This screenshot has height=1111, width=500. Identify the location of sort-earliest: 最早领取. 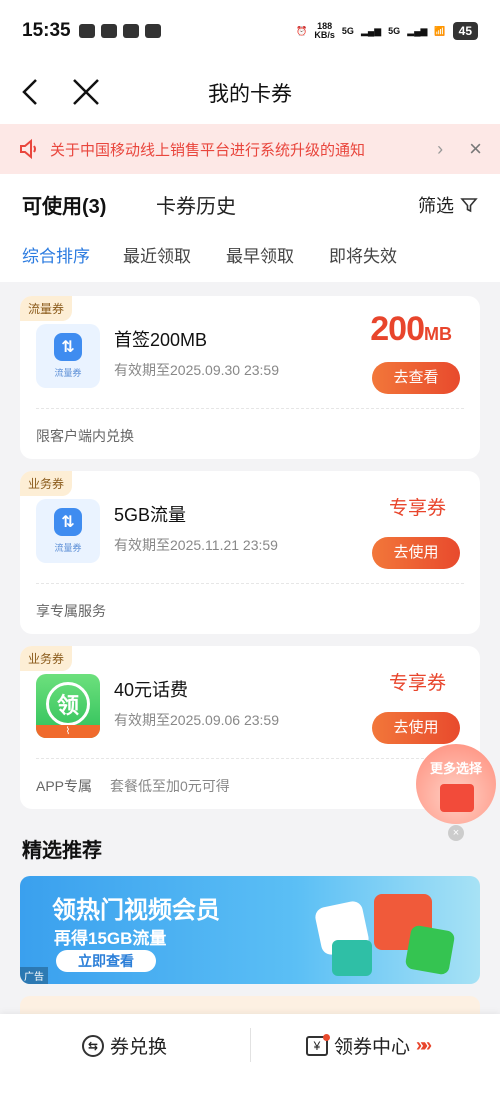
(260, 254).